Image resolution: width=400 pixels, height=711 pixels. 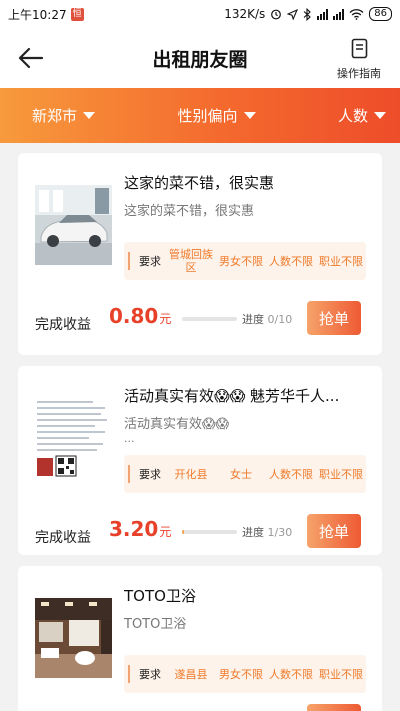 What do you see at coordinates (191, 261) in the screenshot?
I see `tag-district: 管城回族区` at bounding box center [191, 261].